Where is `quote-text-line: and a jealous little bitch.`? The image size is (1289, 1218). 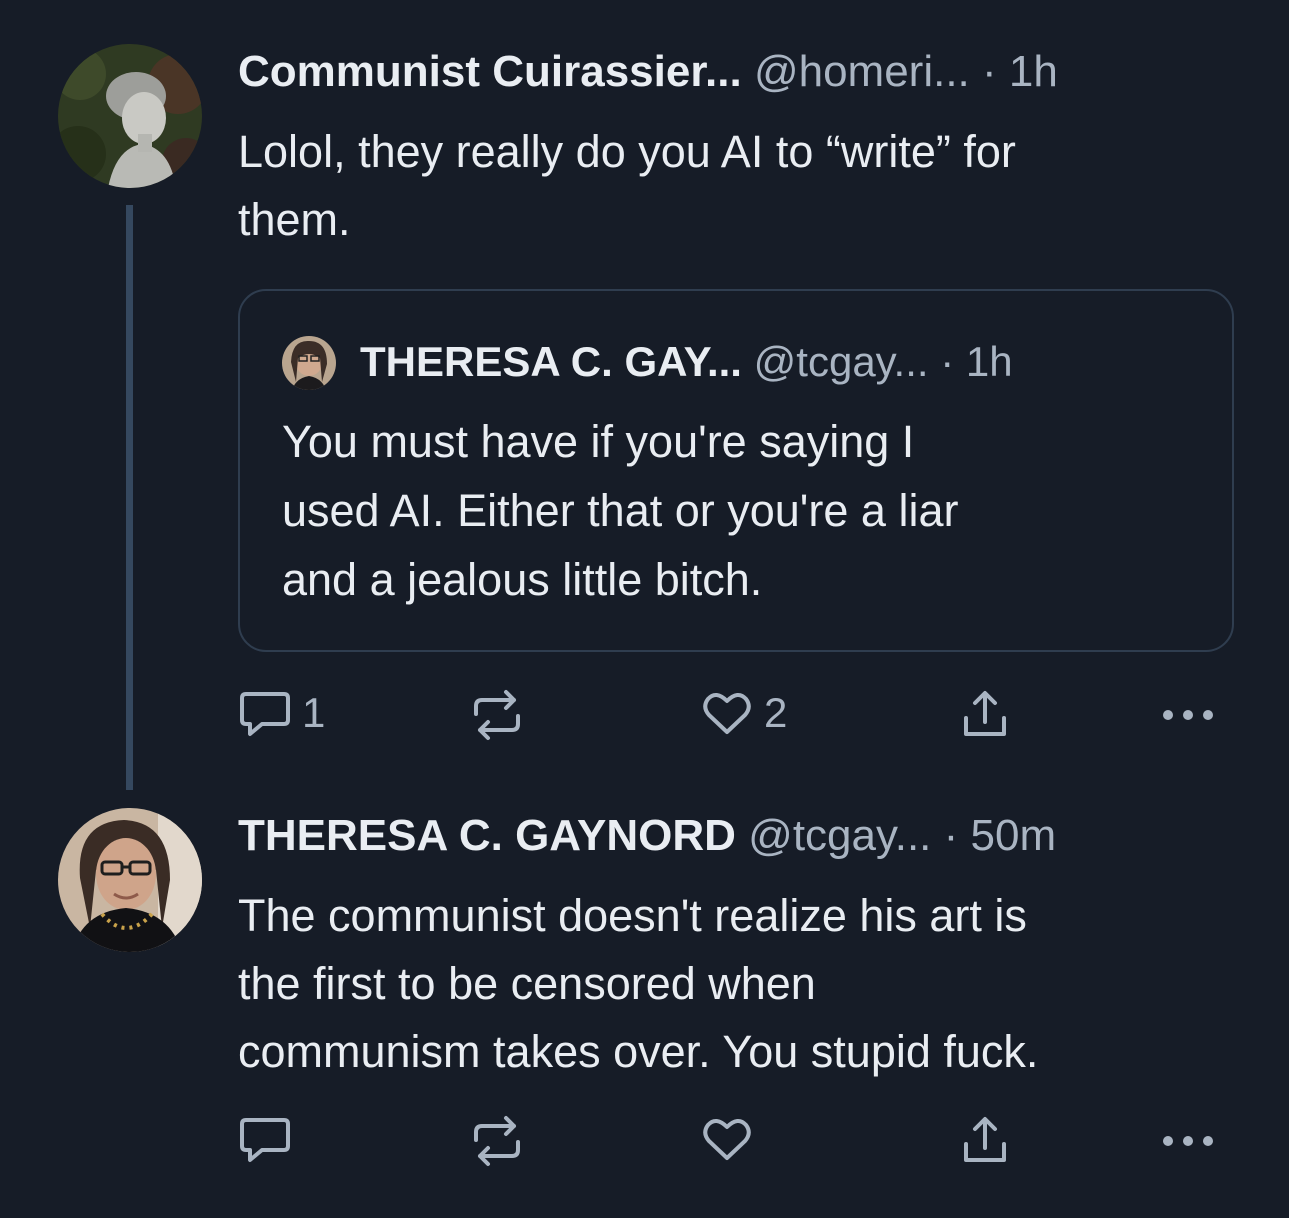
quote-text-line: and a jealous little bitch. is located at coordinates (522, 579).